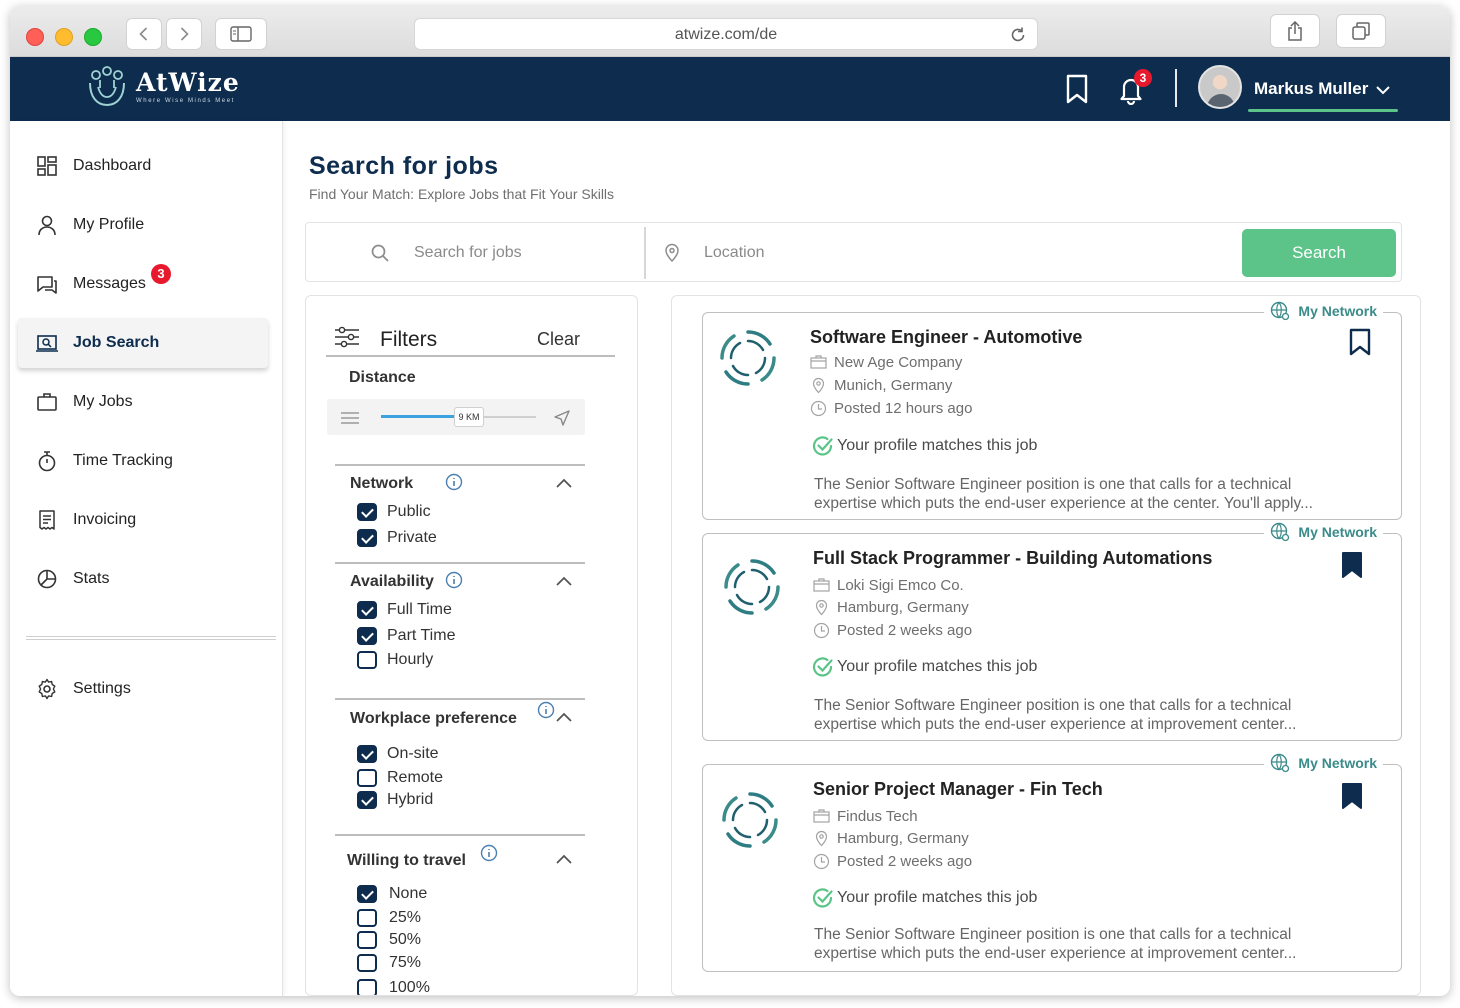 The height and width of the screenshot is (1008, 1460). I want to click on user-name: Markus Muller, so click(1311, 89).